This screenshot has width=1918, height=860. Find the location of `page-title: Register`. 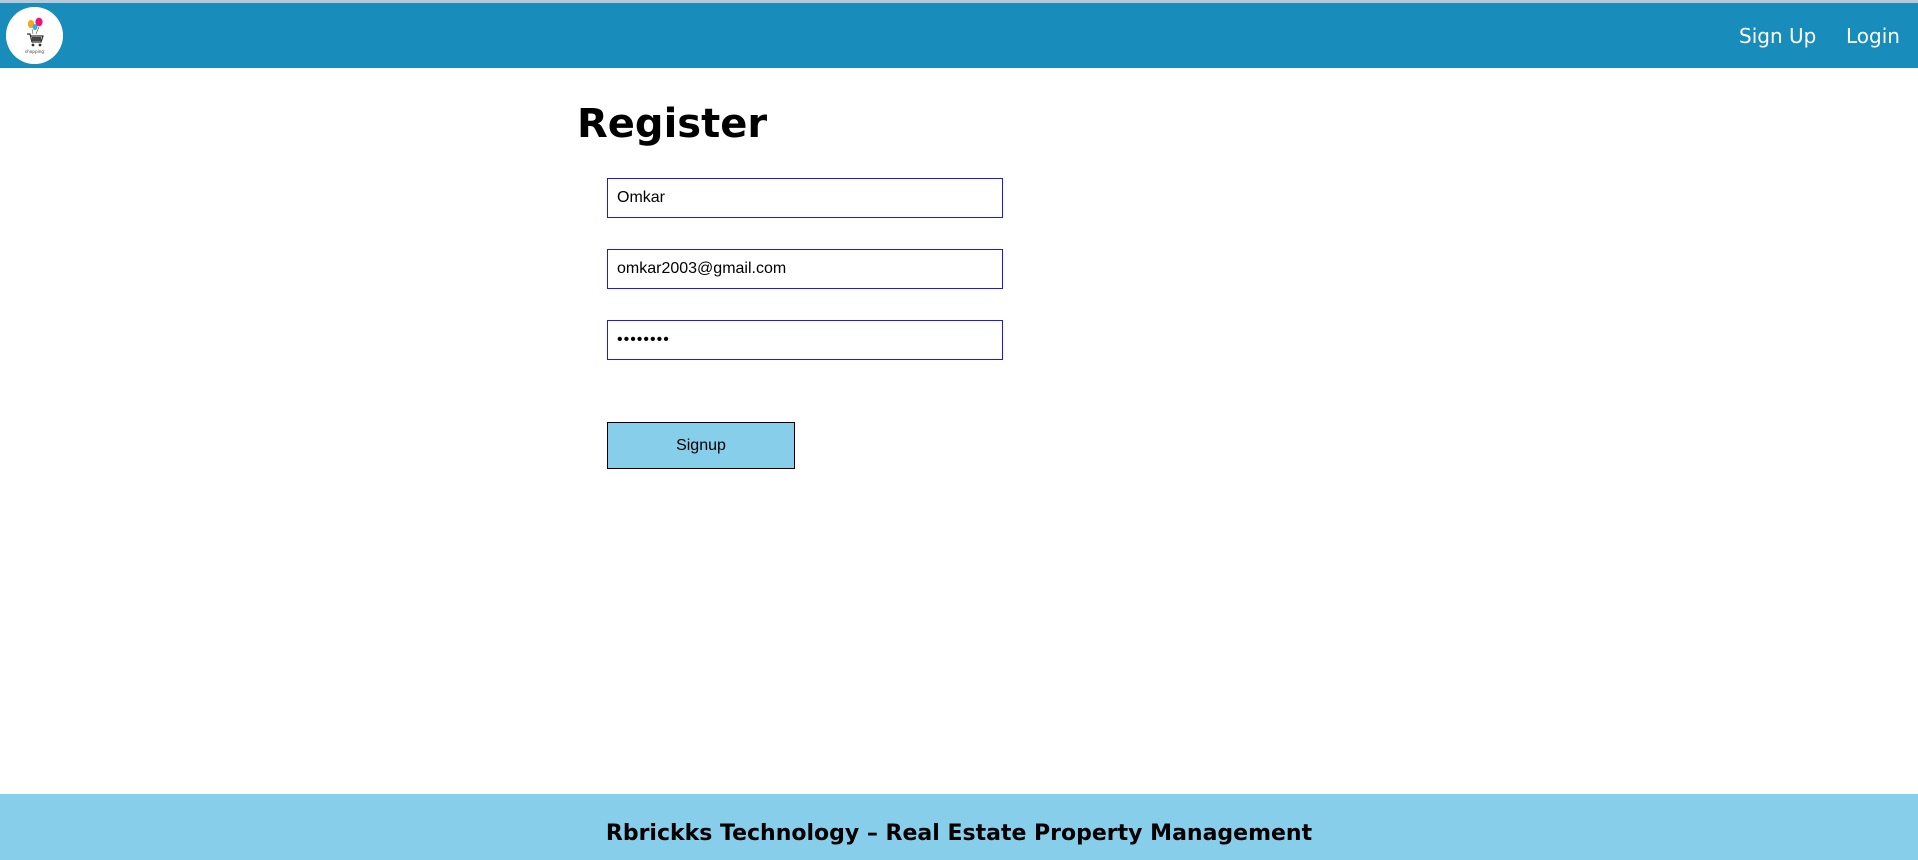

page-title: Register is located at coordinates (672, 124).